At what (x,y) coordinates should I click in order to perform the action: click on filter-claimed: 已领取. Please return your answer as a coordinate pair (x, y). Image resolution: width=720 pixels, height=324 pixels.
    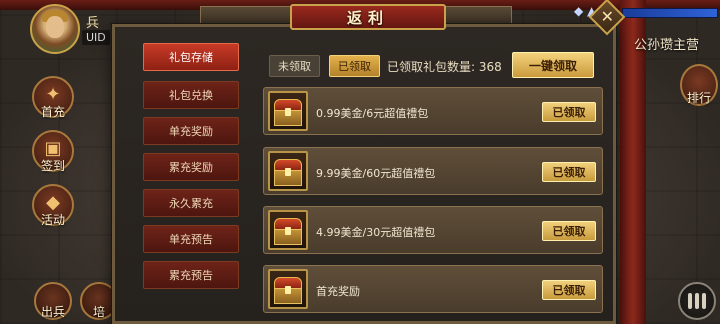
    Looking at the image, I should click on (354, 66).